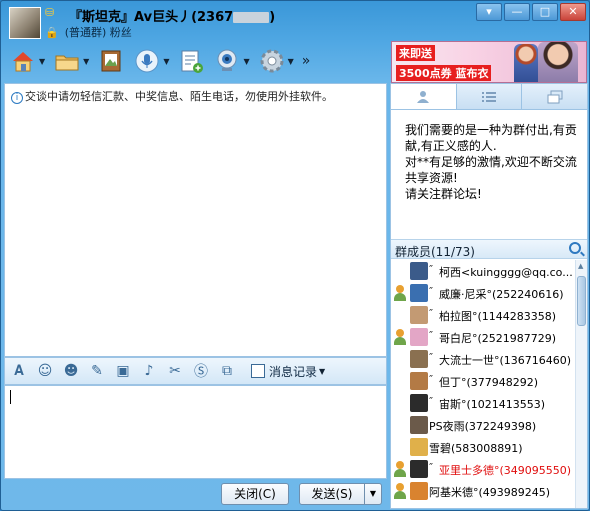 This screenshot has height=511, width=590. I want to click on member-name: PS夜雨(372249398), so click(483, 426).